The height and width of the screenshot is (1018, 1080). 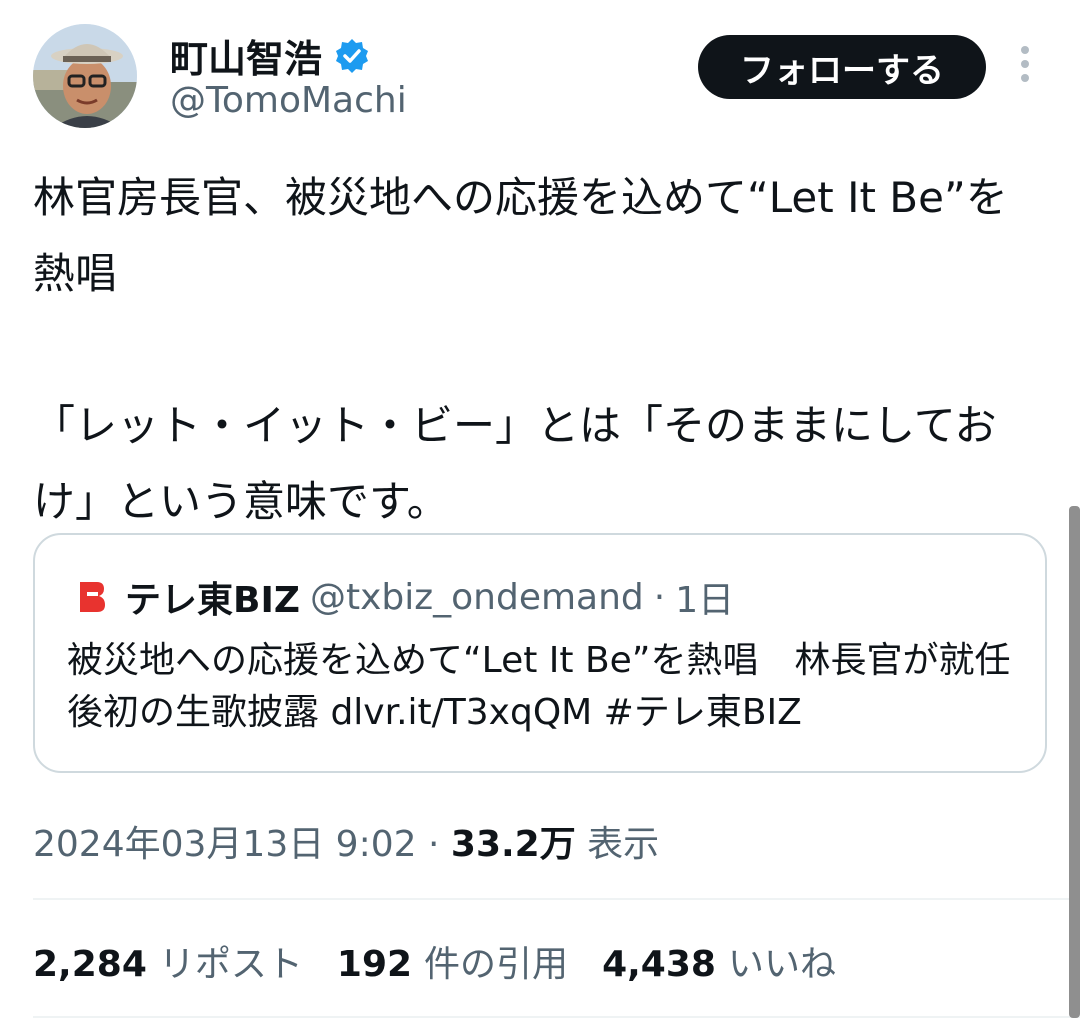 What do you see at coordinates (476, 597) in the screenshot?
I see `quote-author-handle: @txbiz_ondemand` at bounding box center [476, 597].